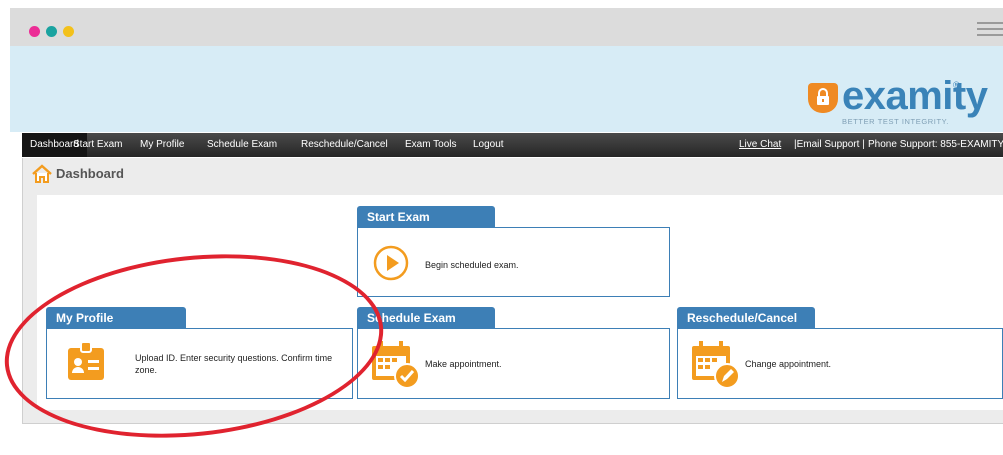  Describe the element at coordinates (34, 31) in the screenshot. I see `window-close-dot` at that location.